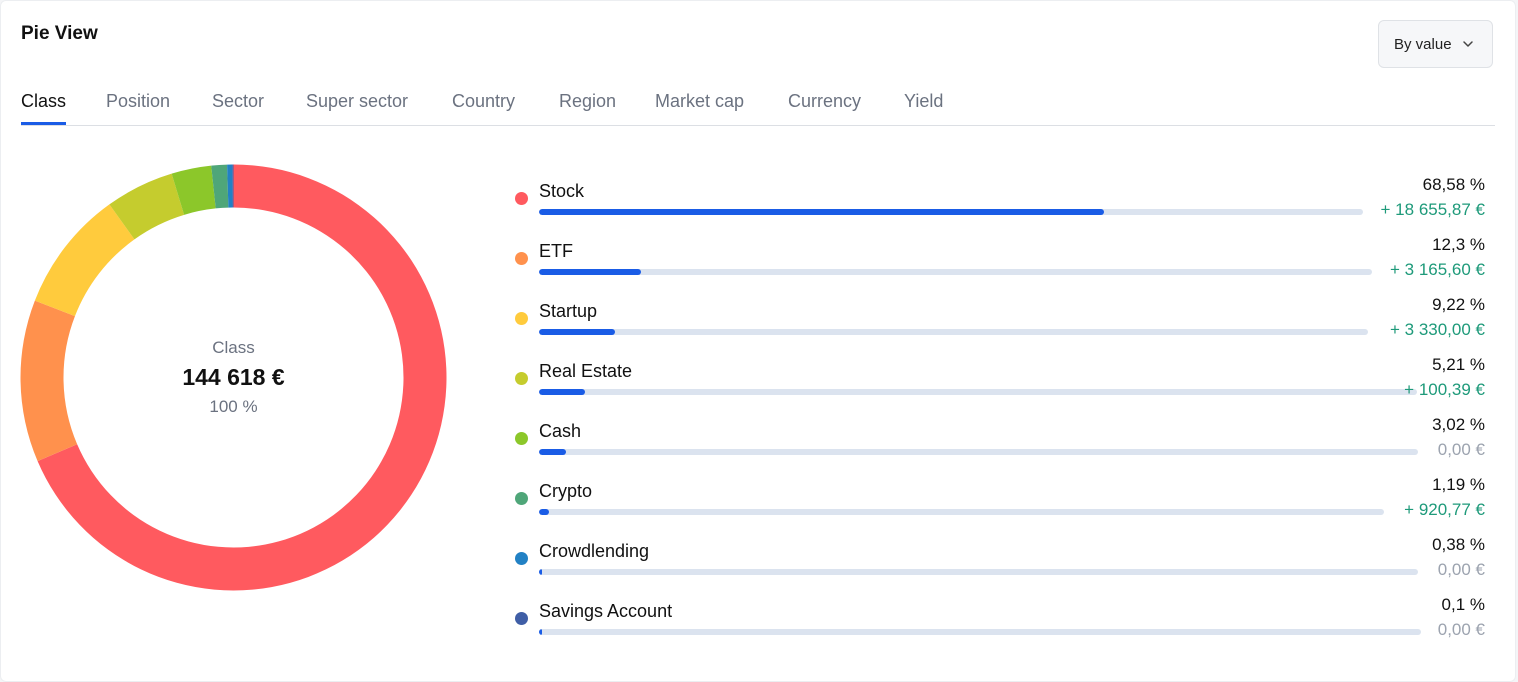 Image resolution: width=1518 pixels, height=682 pixels. Describe the element at coordinates (1423, 44) in the screenshot. I see `sort-dropdown-value: By value` at that location.